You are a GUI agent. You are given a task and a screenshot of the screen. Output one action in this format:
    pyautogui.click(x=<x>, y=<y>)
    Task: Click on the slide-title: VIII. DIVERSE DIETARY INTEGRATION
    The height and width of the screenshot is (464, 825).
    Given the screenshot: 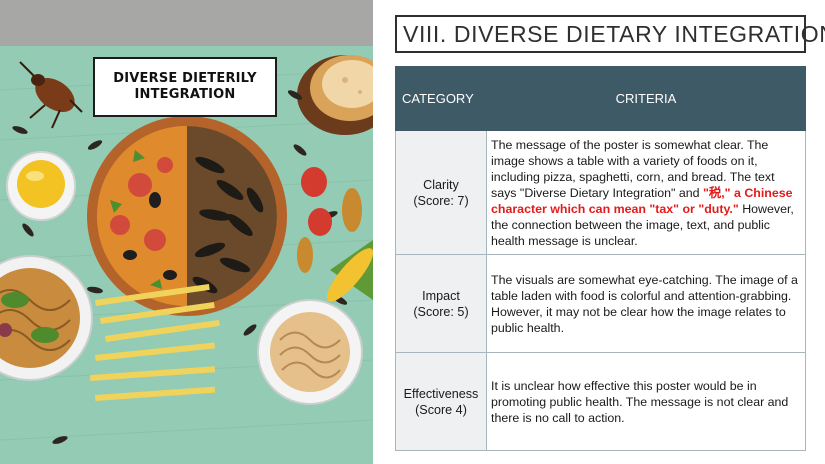 What is the action you would take?
    pyautogui.click(x=610, y=34)
    